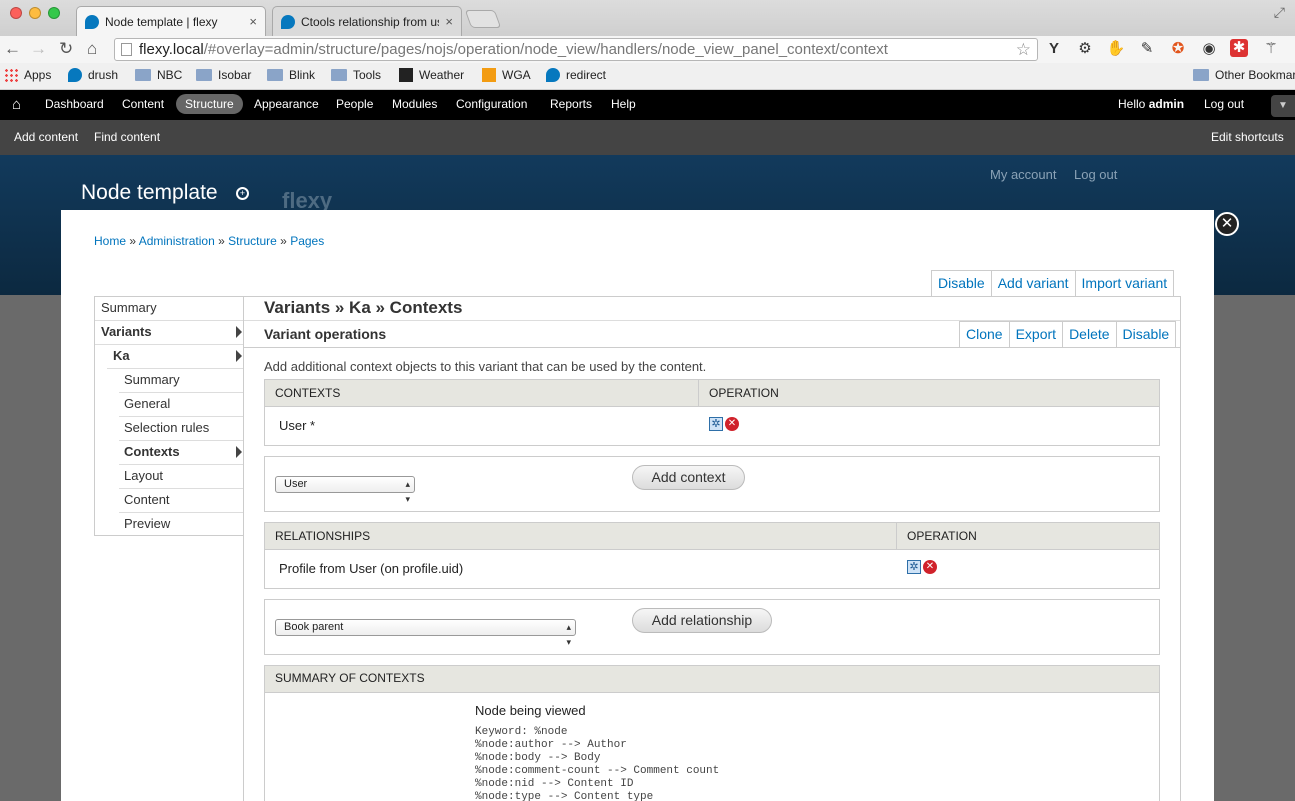 This screenshot has width=1295, height=801. What do you see at coordinates (961, 283) in the screenshot?
I see `disable-page-button: Disable` at bounding box center [961, 283].